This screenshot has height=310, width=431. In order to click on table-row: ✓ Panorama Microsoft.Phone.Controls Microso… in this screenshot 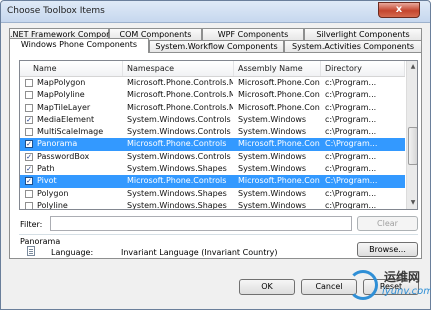, I will do `click(212, 144)`.